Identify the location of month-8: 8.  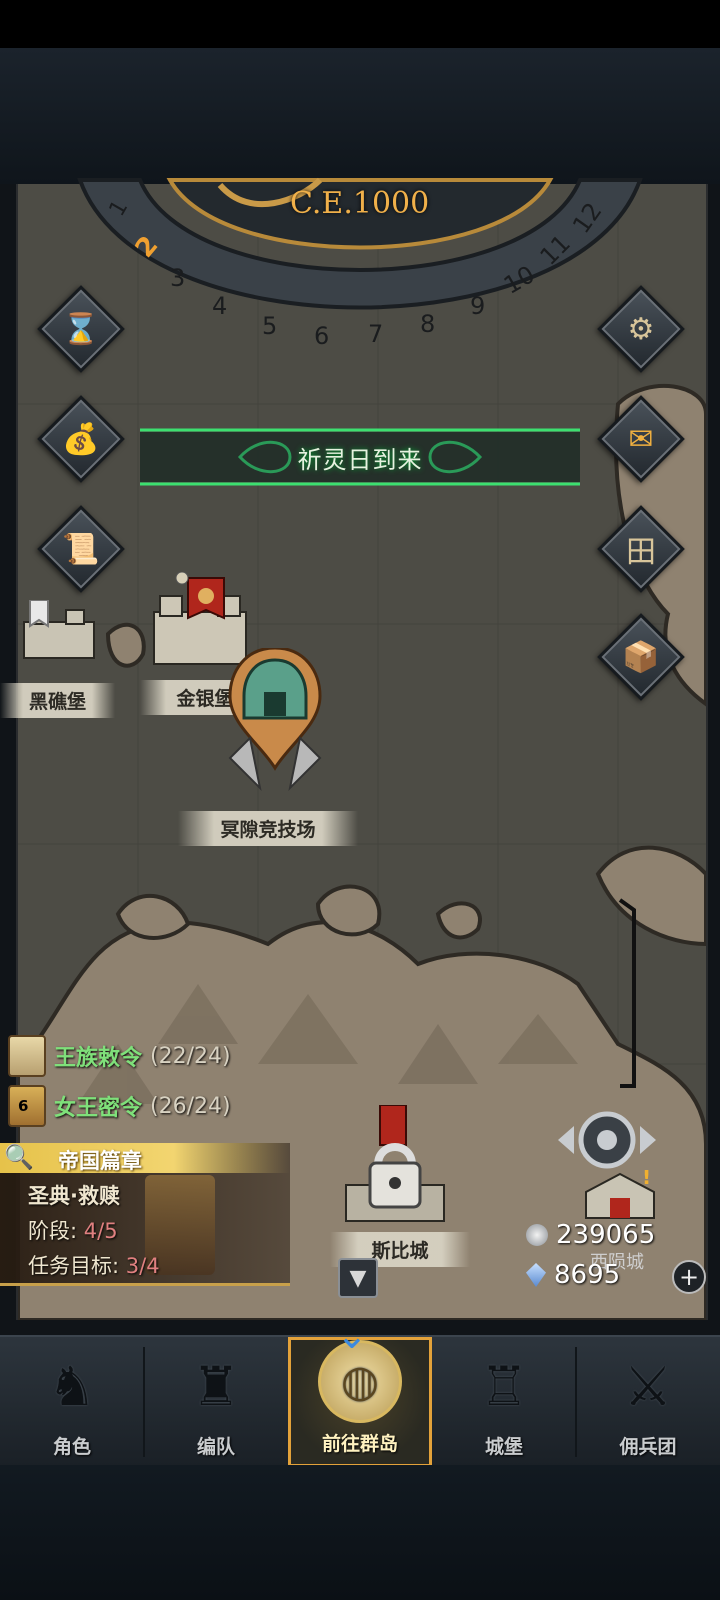
(427, 324).